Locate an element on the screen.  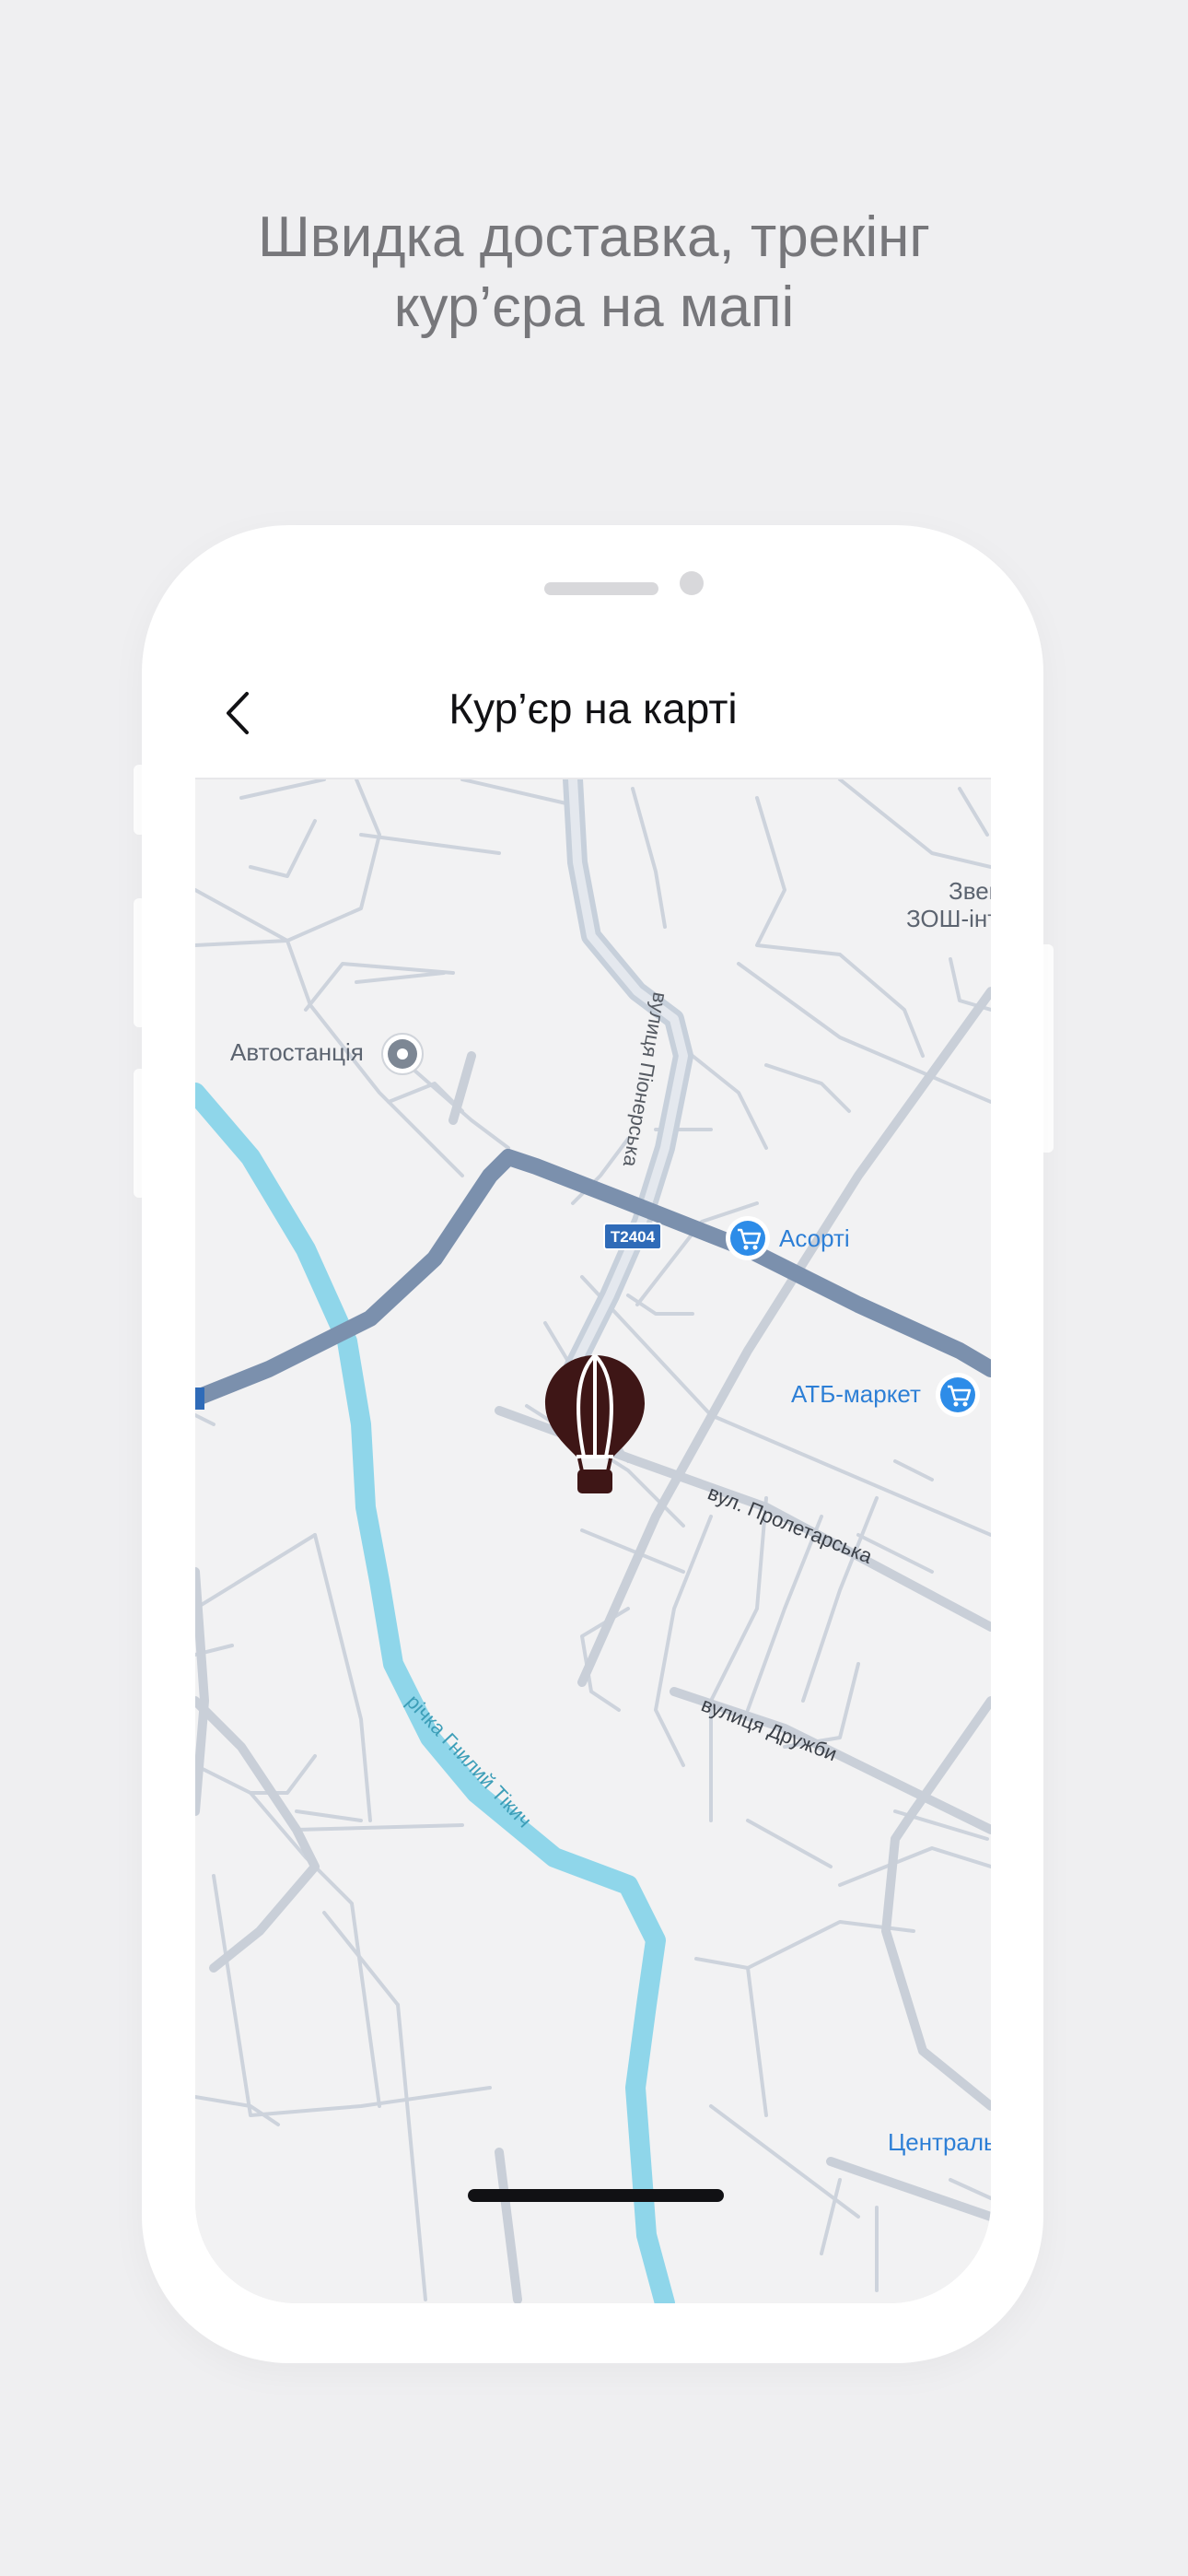
road-badge-label: T2404 is located at coordinates (633, 1237).